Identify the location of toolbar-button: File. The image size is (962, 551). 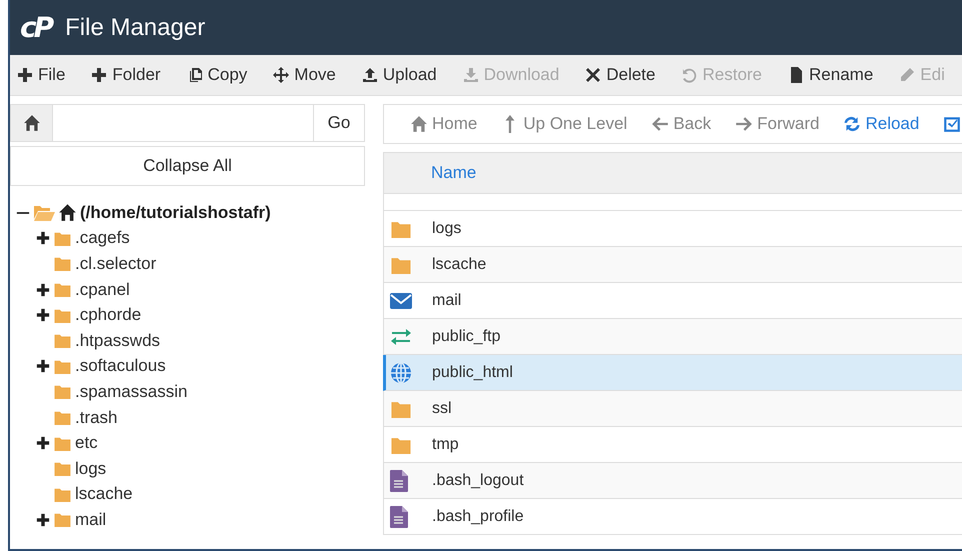
(44, 75).